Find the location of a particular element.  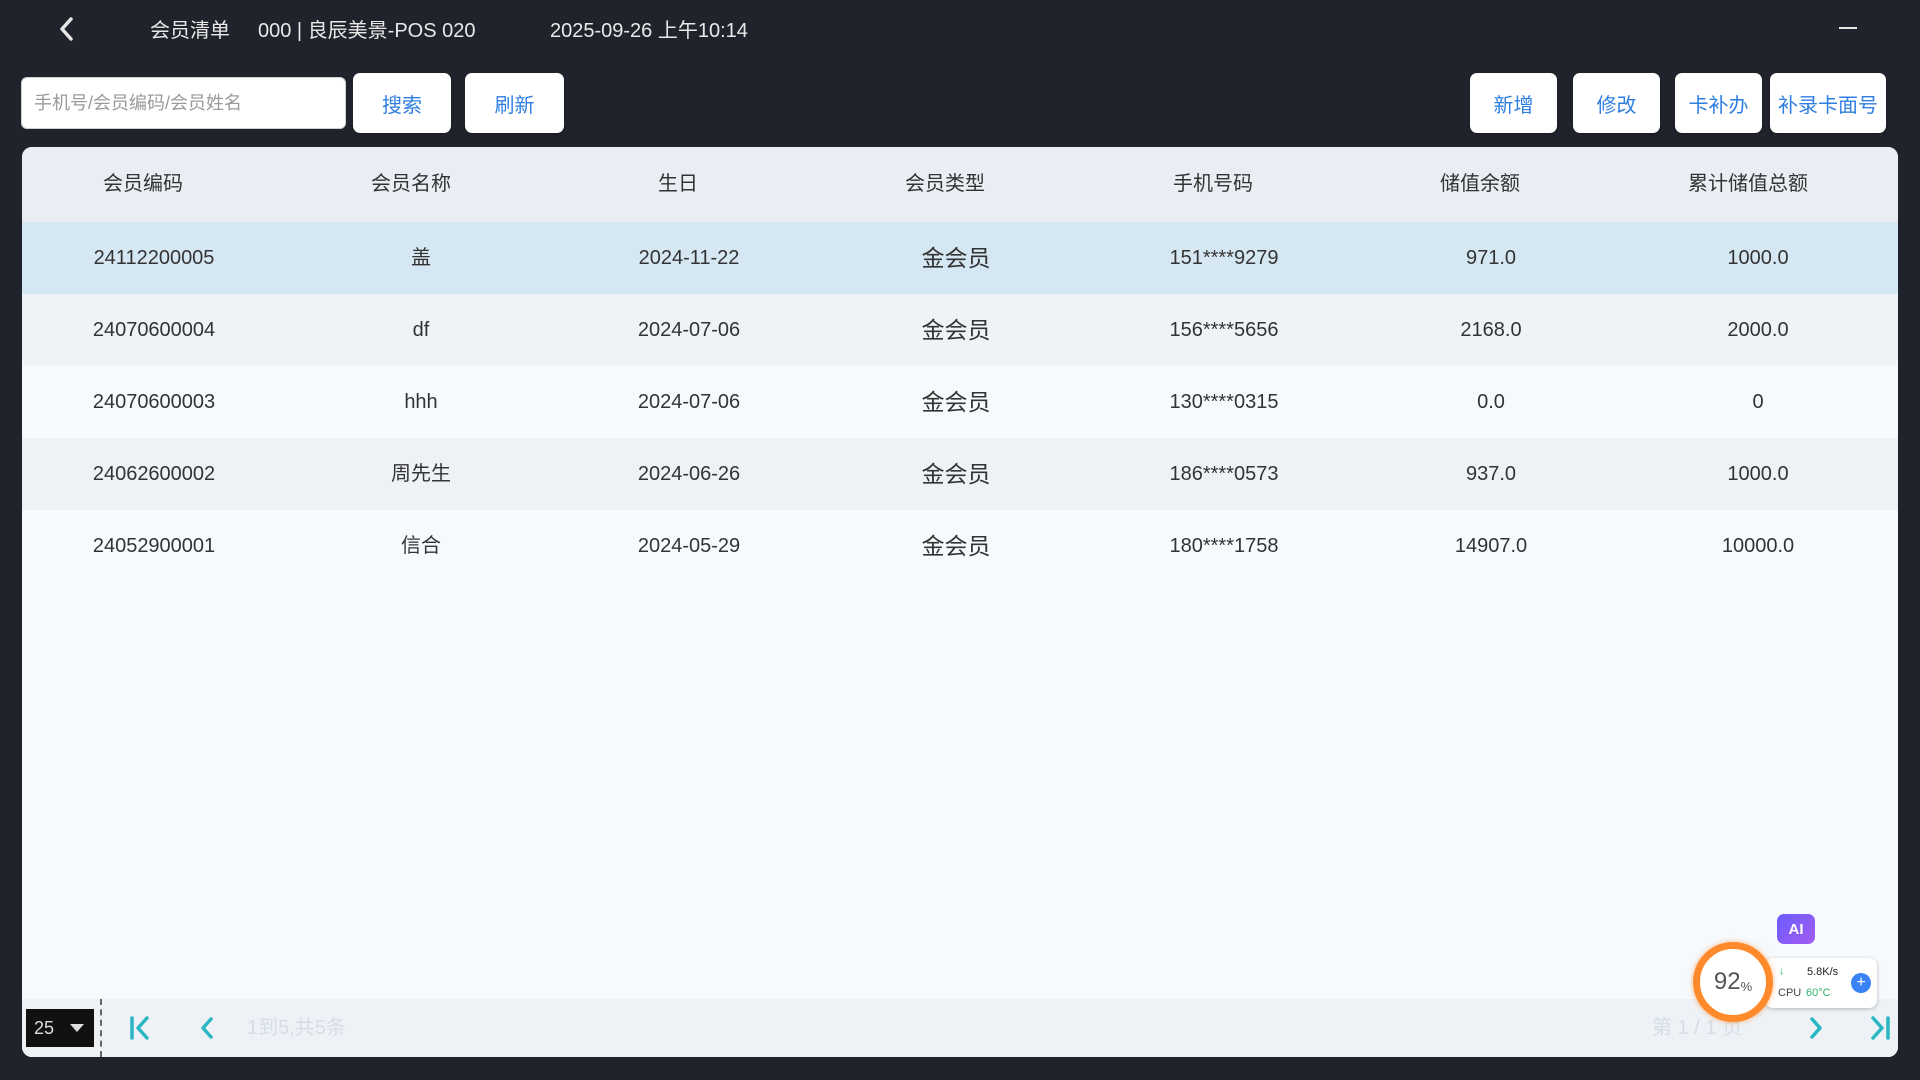

minimize-button is located at coordinates (1849, 27).